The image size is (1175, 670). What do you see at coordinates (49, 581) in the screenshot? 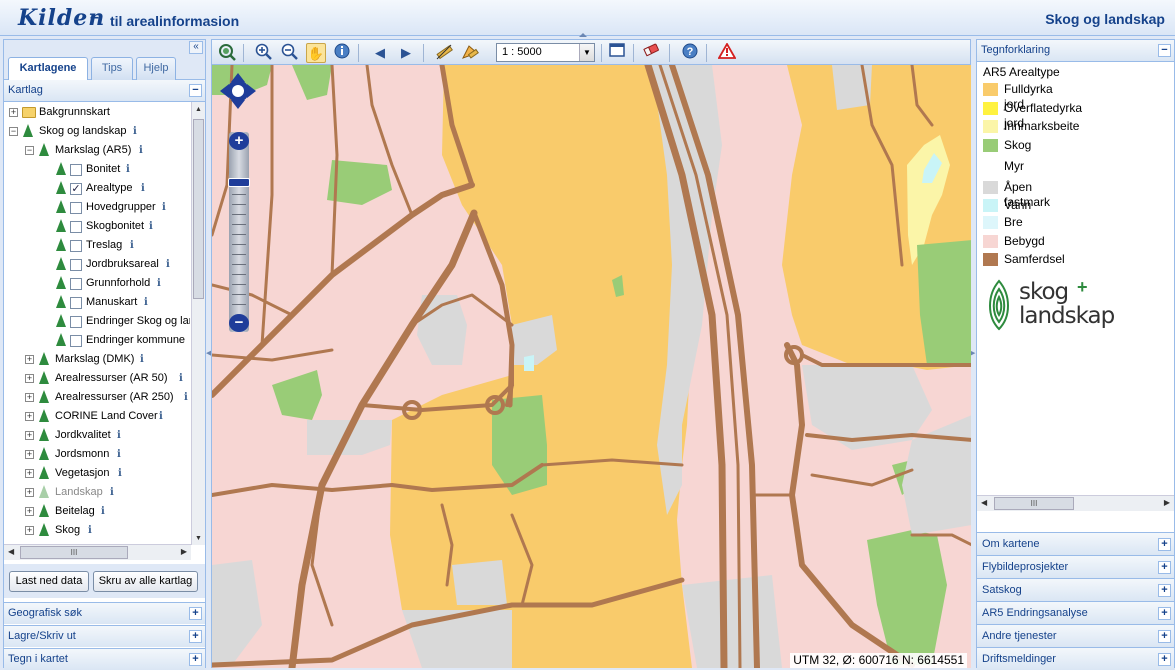
I see `download-data-button: Last ned data` at bounding box center [49, 581].